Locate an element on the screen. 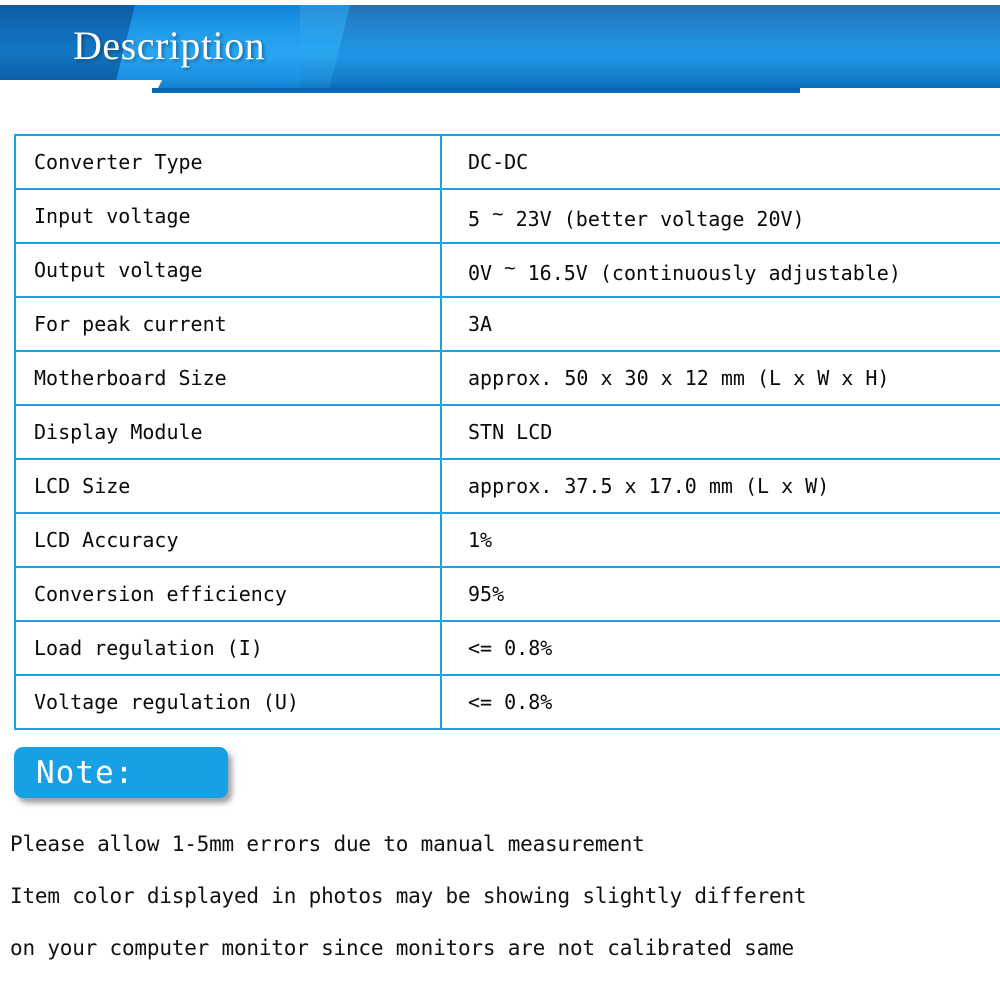 The image size is (1000, 1005). spec-key: Converter Type is located at coordinates (228, 162).